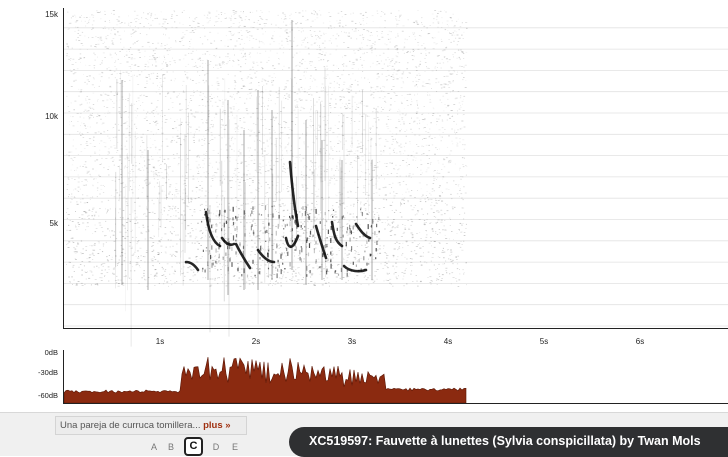 The height and width of the screenshot is (457, 728). What do you see at coordinates (216, 447) in the screenshot?
I see `rating-d: D` at bounding box center [216, 447].